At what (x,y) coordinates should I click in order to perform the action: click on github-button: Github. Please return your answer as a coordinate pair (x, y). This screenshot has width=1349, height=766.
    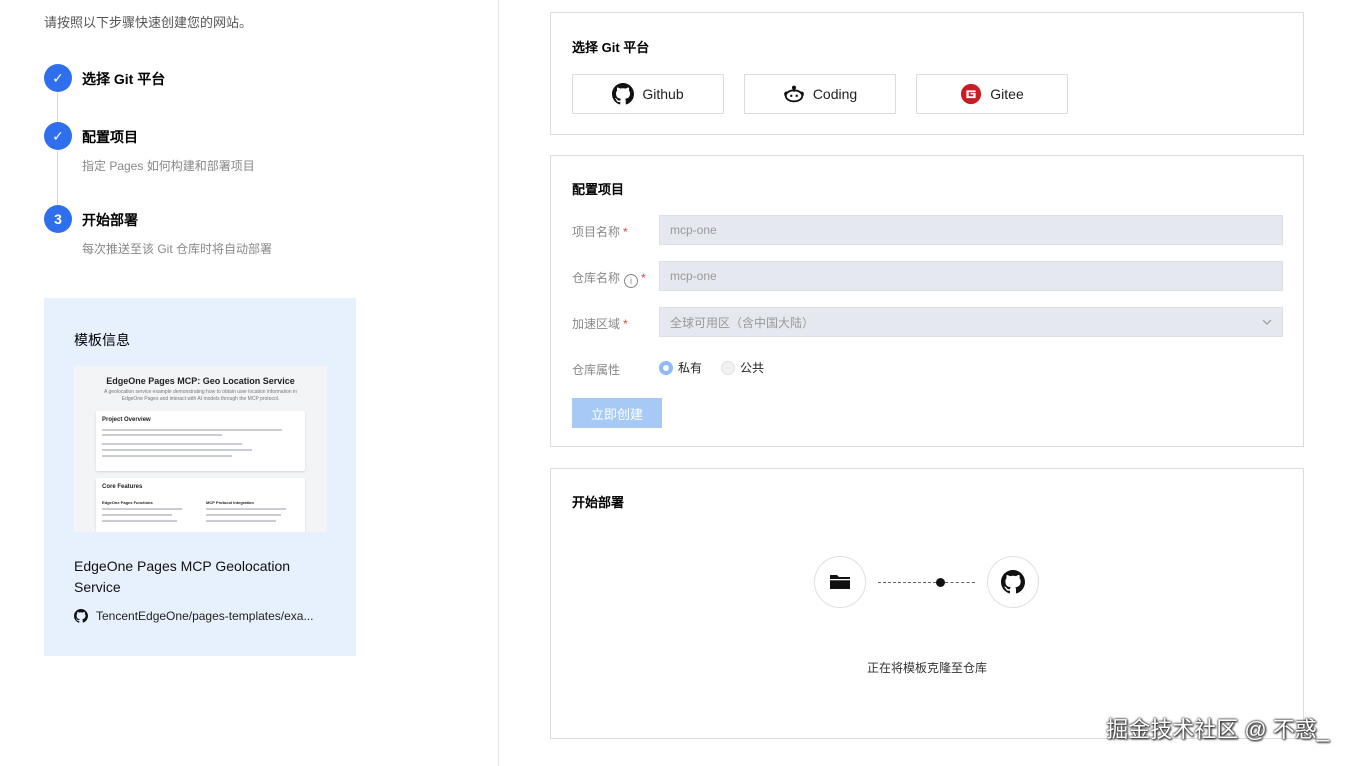
    Looking at the image, I should click on (648, 94).